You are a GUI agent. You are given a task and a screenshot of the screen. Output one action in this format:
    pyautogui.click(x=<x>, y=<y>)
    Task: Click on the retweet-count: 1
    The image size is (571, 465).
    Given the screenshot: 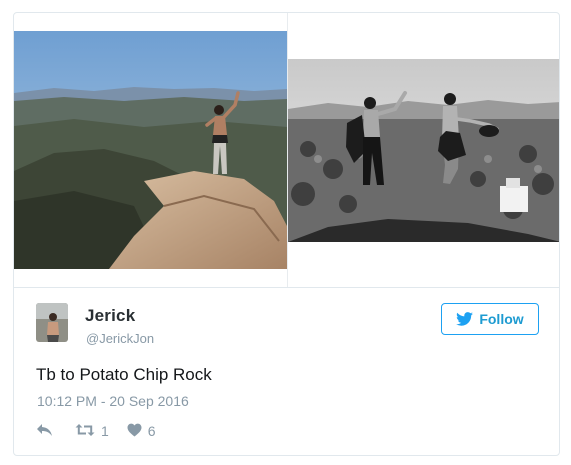 What is the action you would take?
    pyautogui.click(x=105, y=431)
    